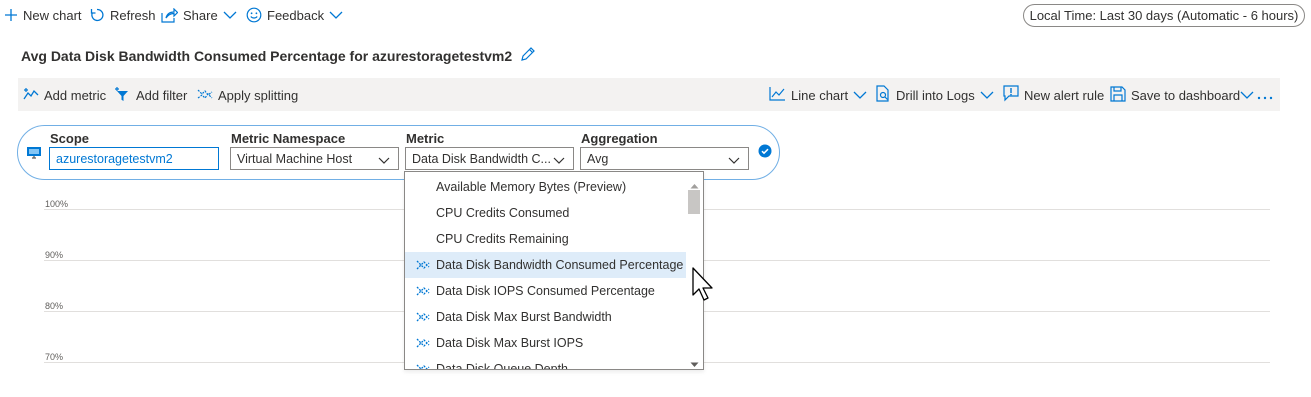  What do you see at coordinates (560, 265) in the screenshot?
I see `dropdown-item-label: Data Disk Bandwidth Consumed Percentage` at bounding box center [560, 265].